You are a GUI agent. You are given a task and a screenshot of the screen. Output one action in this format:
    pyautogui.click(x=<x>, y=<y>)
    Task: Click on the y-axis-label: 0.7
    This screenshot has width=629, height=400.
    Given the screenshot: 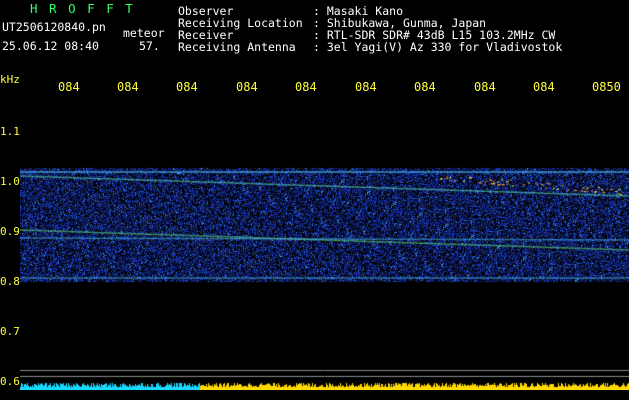 What is the action you would take?
    pyautogui.click(x=10, y=331)
    